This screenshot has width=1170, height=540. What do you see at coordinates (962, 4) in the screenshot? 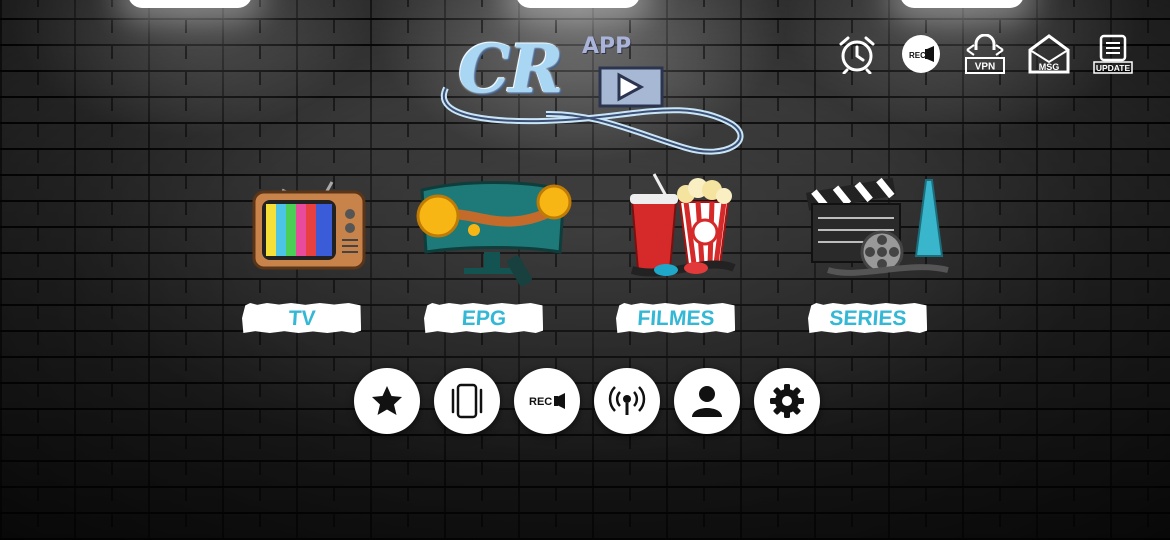
I see `ceiling-light-right` at bounding box center [962, 4].